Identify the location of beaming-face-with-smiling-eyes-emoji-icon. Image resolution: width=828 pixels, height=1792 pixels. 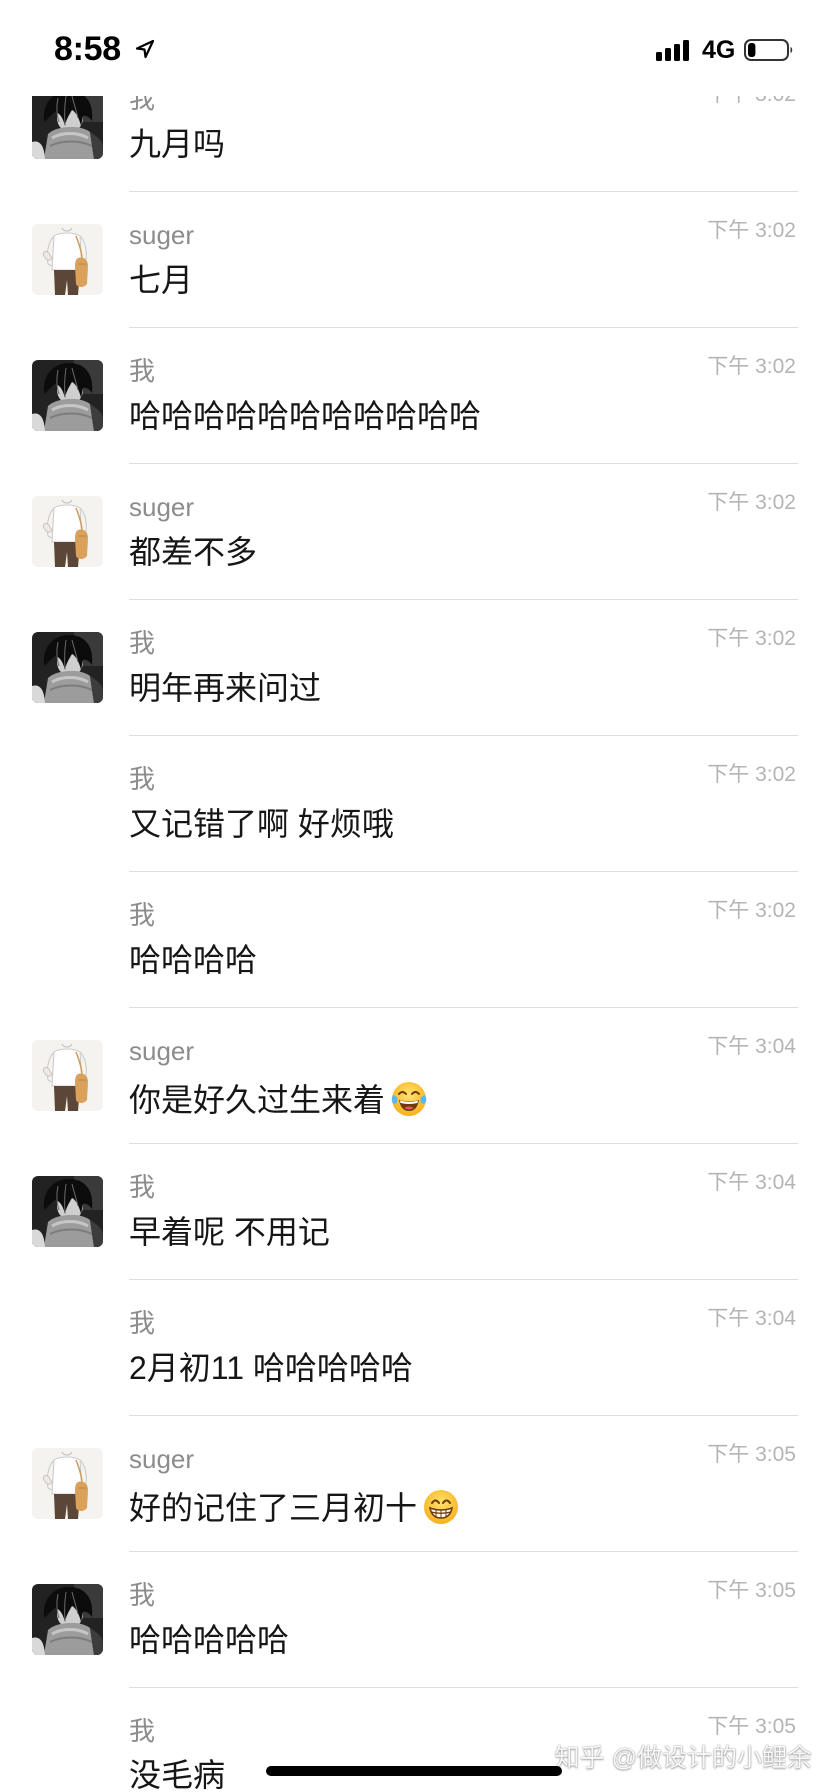
(441, 1507).